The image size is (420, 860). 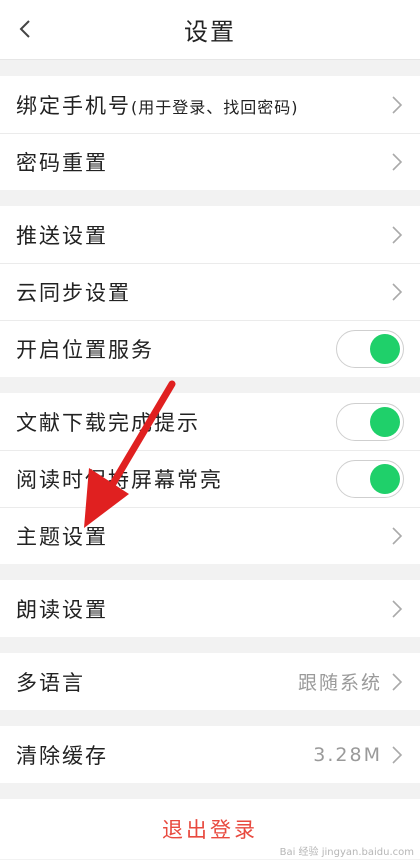 What do you see at coordinates (73, 292) in the screenshot?
I see `row-label: 云同步设置` at bounding box center [73, 292].